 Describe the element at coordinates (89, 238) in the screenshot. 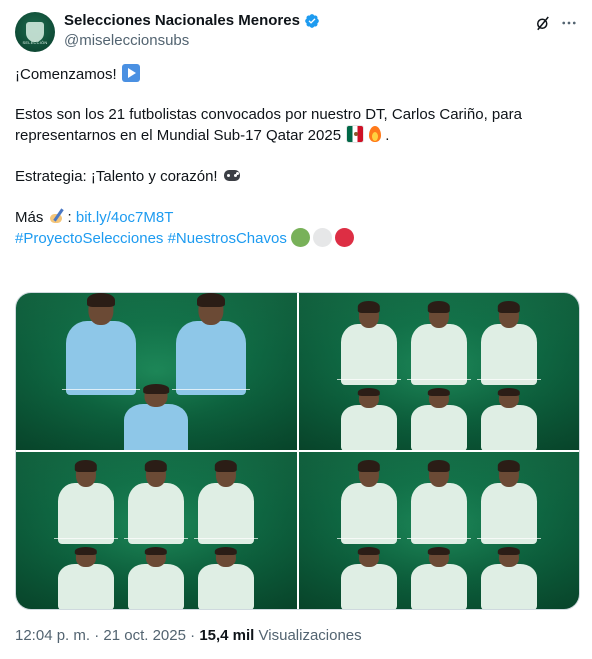

I see `hashtag-proyecto-selecciones: #ProyectoSelecciones` at that location.